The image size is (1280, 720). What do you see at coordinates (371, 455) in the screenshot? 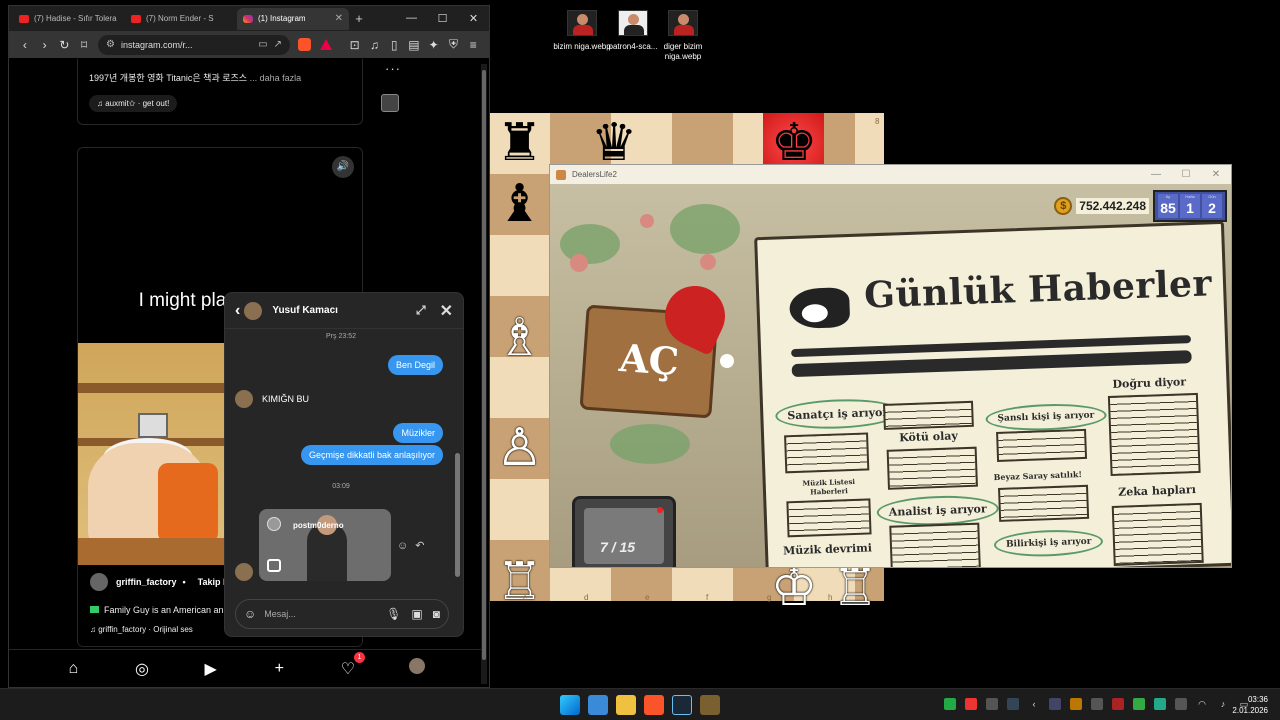
I see `message-bubble-out: Geçmişe dikkatli bak anlaşılıyor` at bounding box center [371, 455].